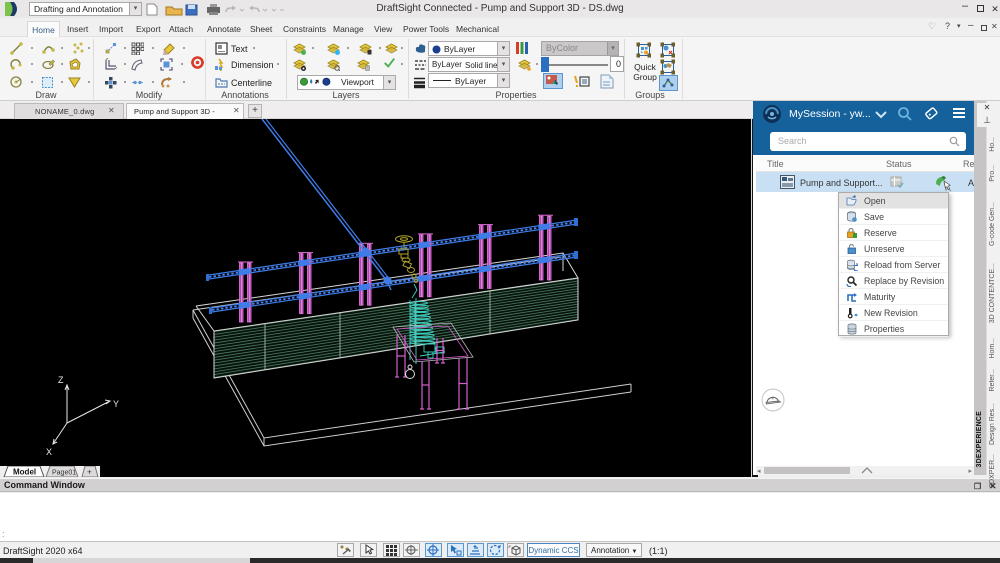  What do you see at coordinates (61, 380) in the screenshot?
I see `svg-text: Z` at bounding box center [61, 380].